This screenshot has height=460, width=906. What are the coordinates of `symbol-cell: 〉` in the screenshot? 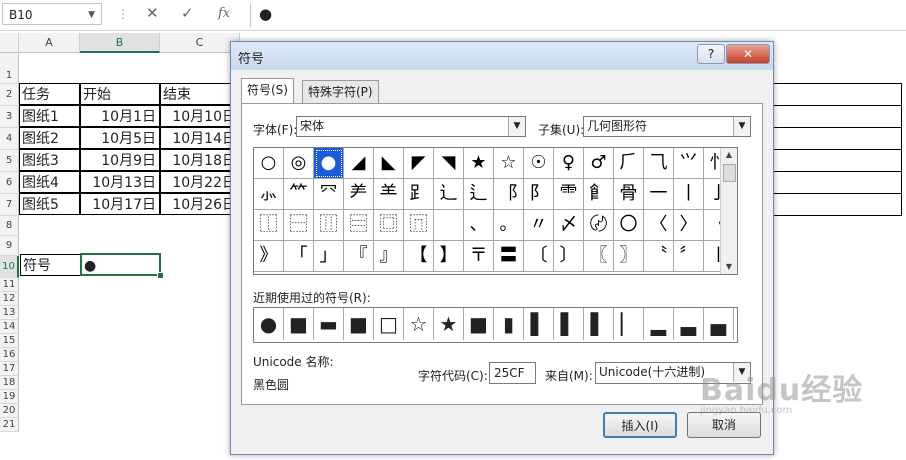 It's located at (689, 225).